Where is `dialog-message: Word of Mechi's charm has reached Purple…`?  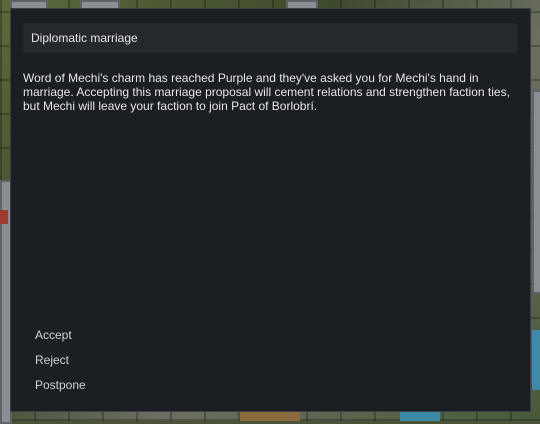 dialog-message: Word of Mechi's charm has reached Purple… is located at coordinates (266, 92).